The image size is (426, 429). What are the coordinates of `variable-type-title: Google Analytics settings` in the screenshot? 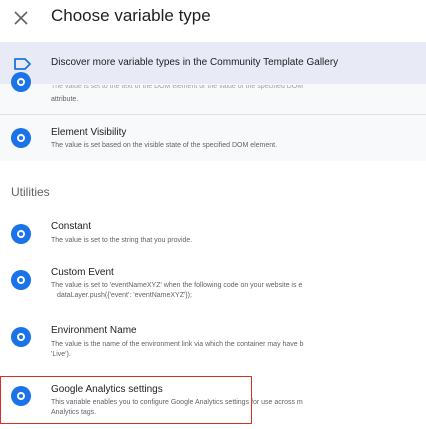 It's located at (107, 389).